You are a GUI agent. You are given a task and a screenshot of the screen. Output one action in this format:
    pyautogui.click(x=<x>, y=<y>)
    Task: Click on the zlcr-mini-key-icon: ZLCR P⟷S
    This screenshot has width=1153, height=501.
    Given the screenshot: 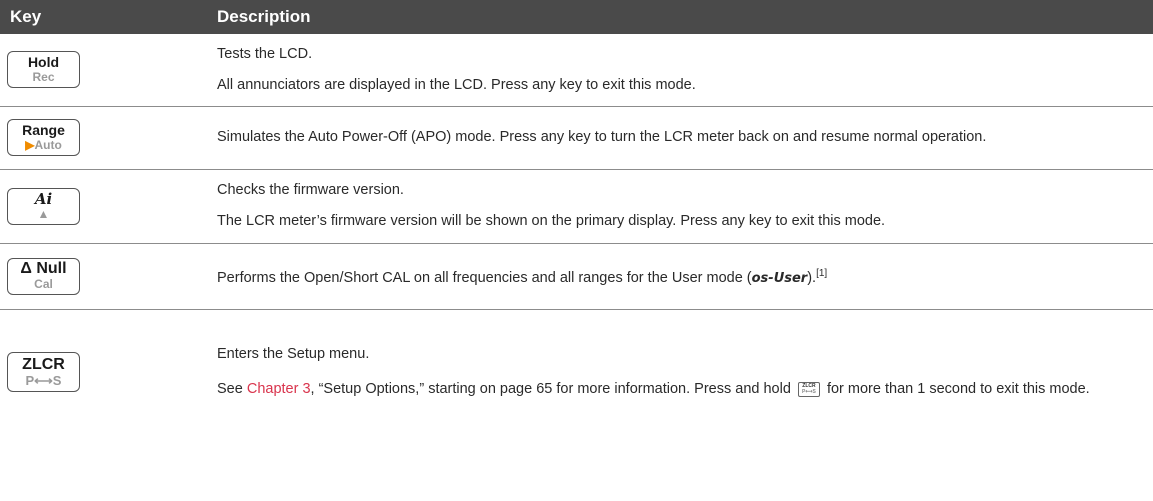 What is the action you would take?
    pyautogui.click(x=808, y=389)
    